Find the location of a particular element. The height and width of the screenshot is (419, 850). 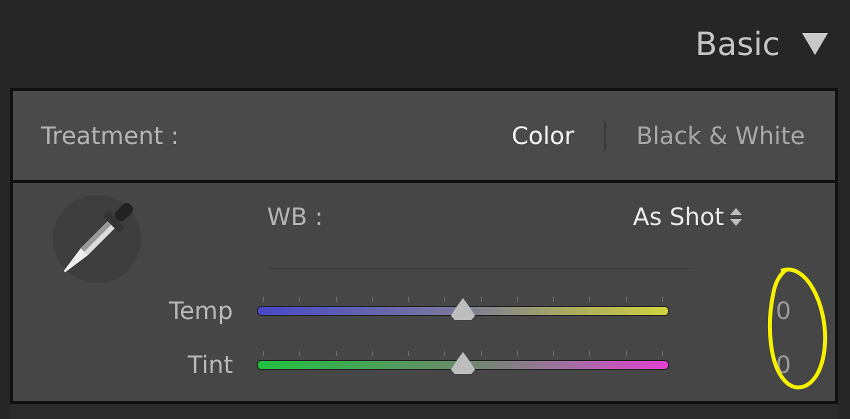

wb-label: WB : is located at coordinates (295, 217).